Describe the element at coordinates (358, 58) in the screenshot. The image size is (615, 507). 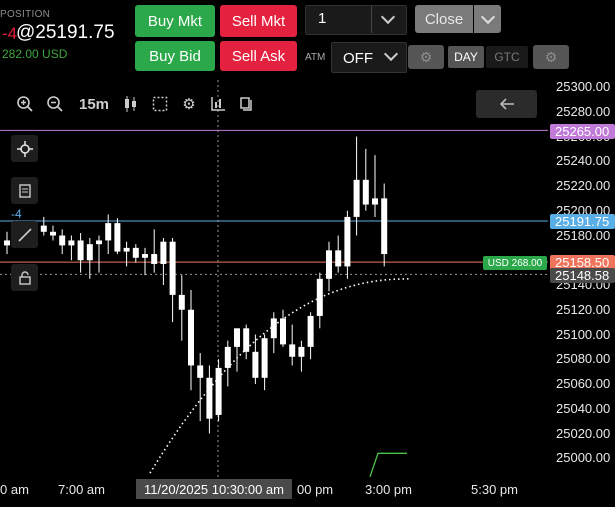
I see `atm-value: OFF` at that location.